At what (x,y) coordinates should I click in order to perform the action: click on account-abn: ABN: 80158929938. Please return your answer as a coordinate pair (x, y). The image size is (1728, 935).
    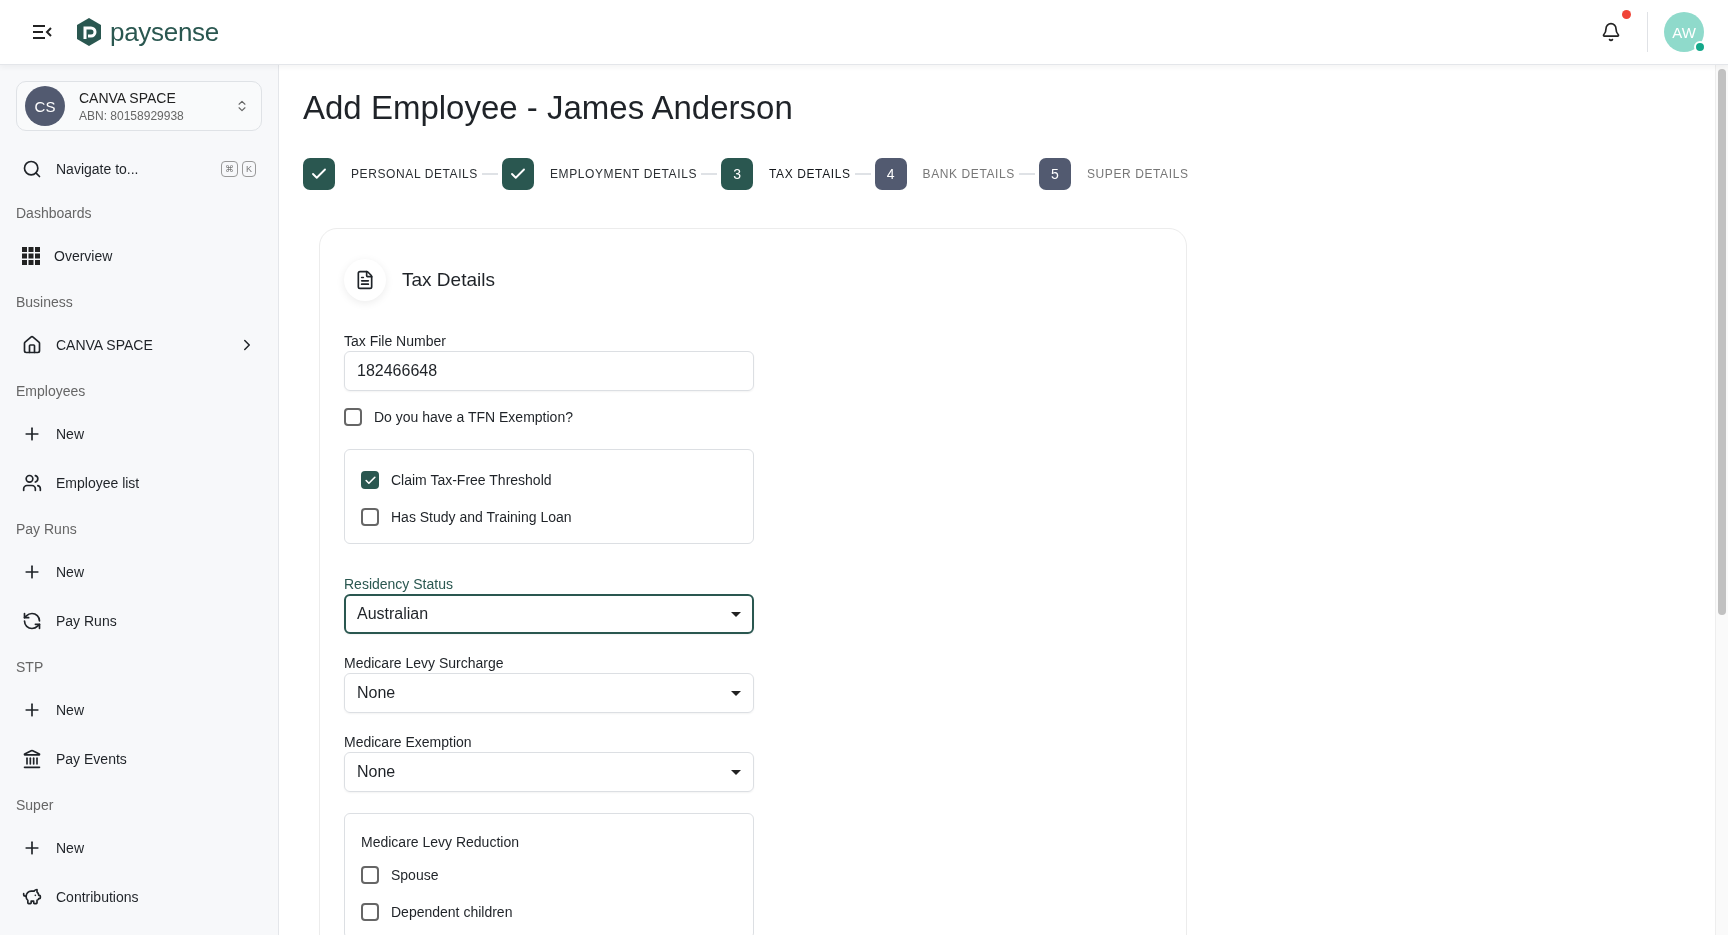
    Looking at the image, I should click on (132, 115).